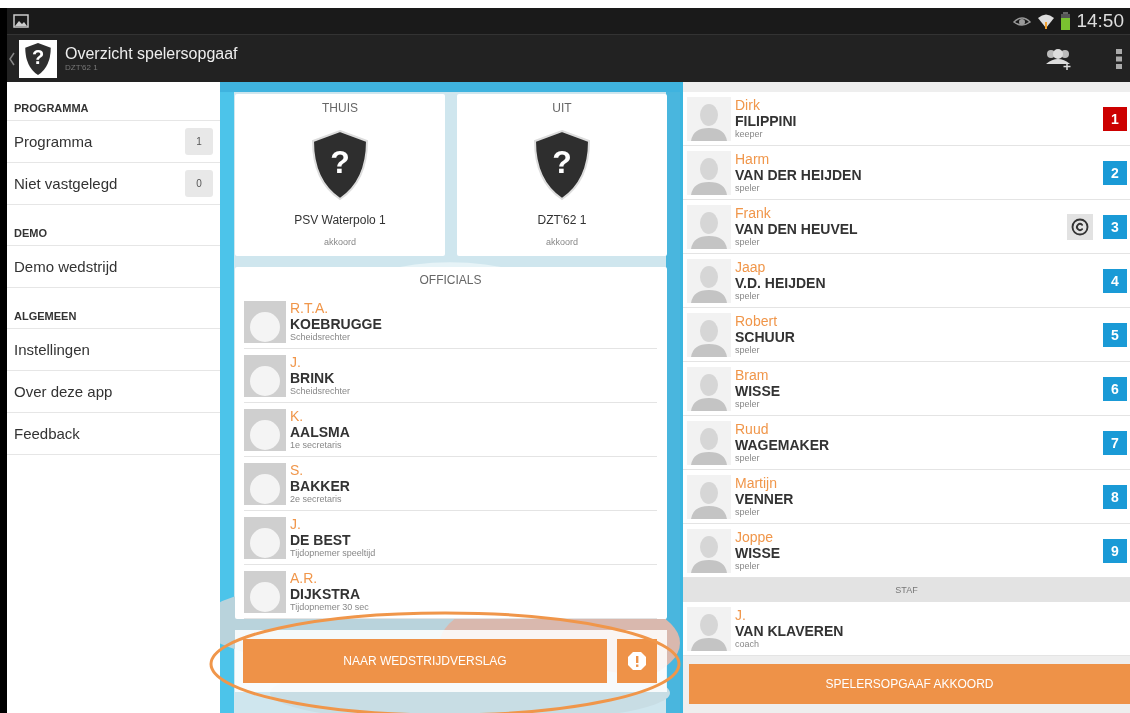 The width and height of the screenshot is (1130, 713). What do you see at coordinates (562, 108) in the screenshot?
I see `team-side: UIT` at bounding box center [562, 108].